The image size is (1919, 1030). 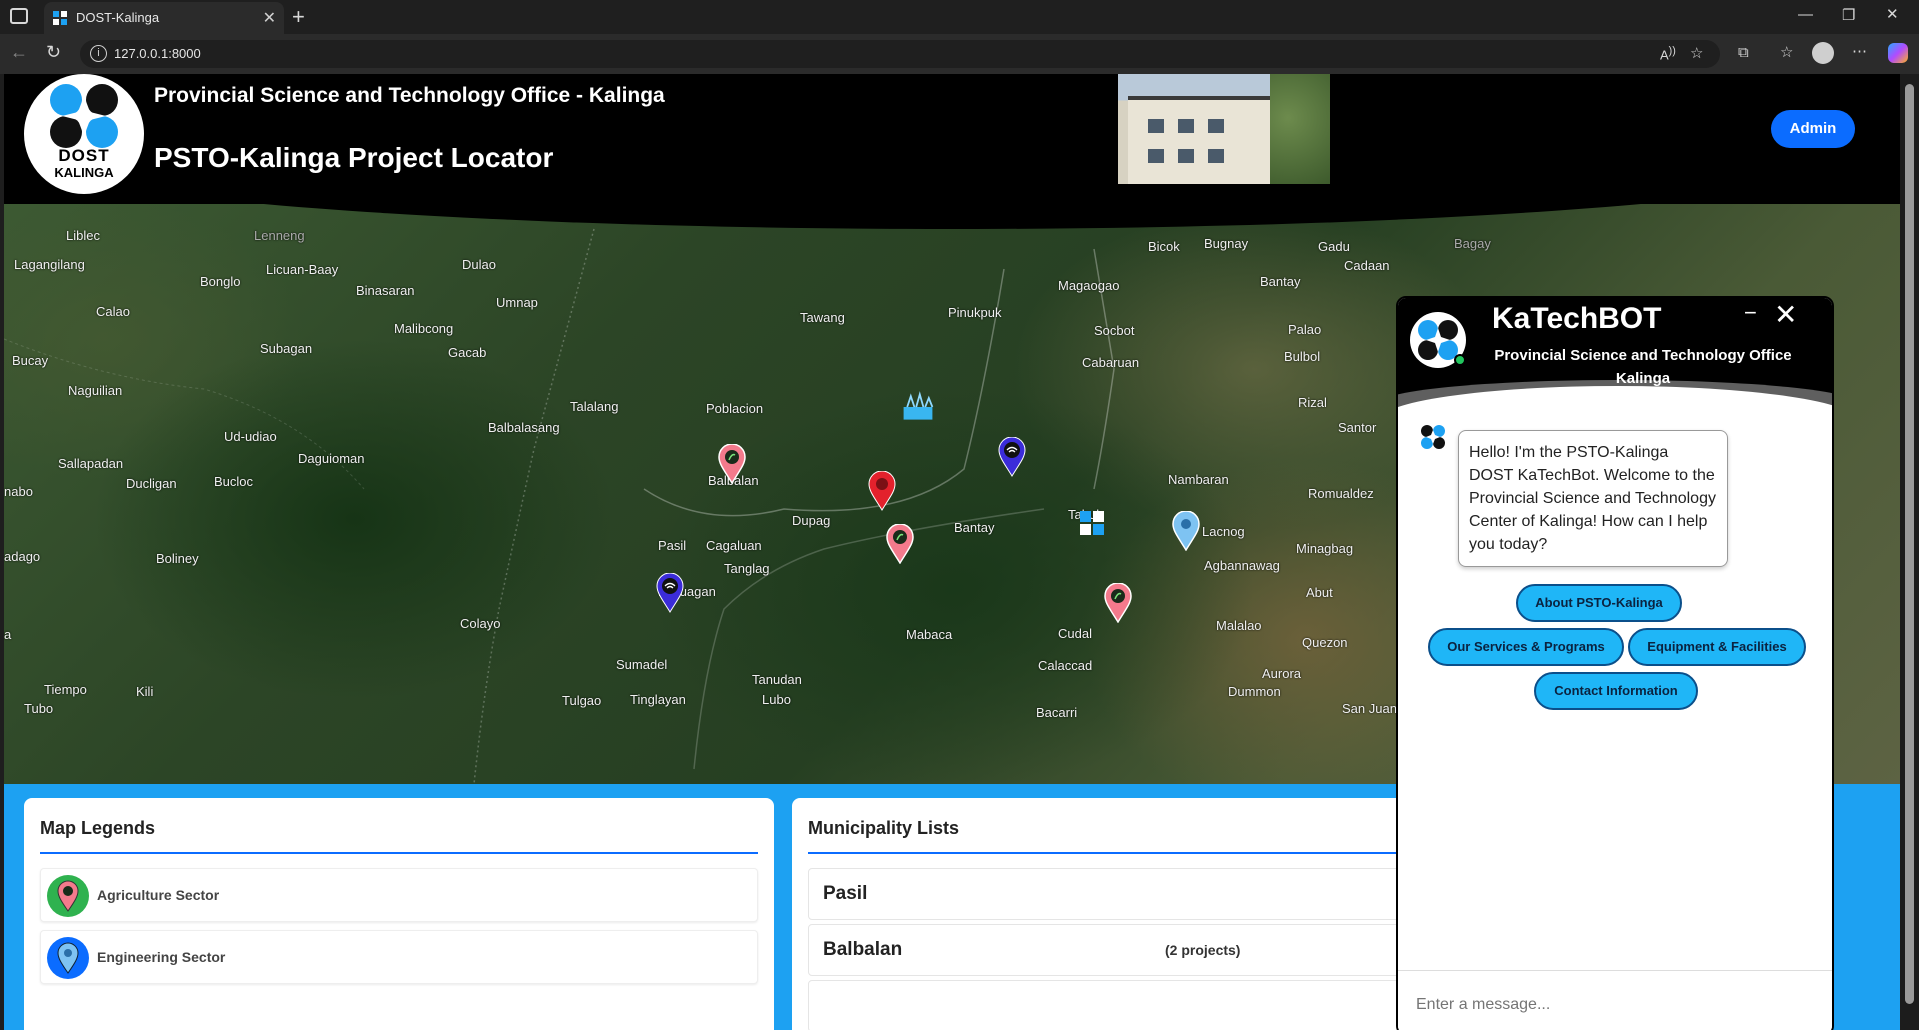 I want to click on place-label: Kili, so click(x=145, y=691).